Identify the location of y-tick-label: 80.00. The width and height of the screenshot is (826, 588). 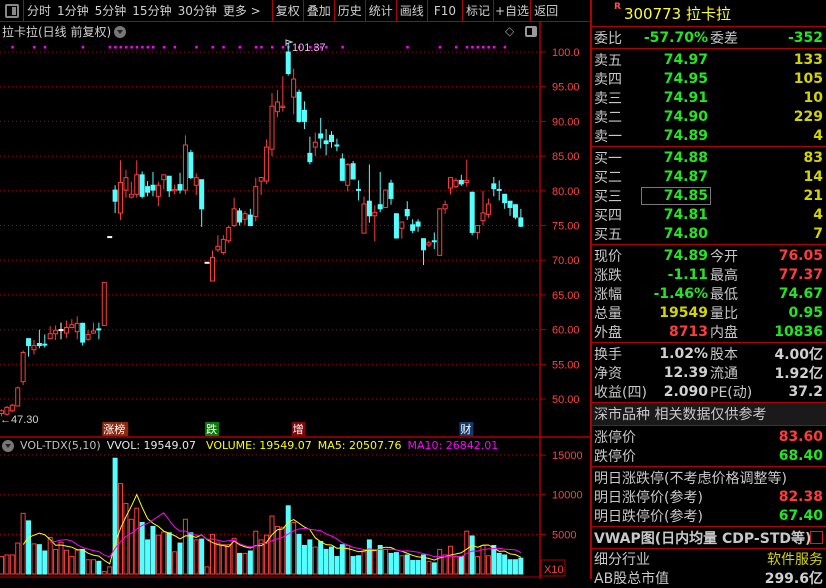
(566, 192).